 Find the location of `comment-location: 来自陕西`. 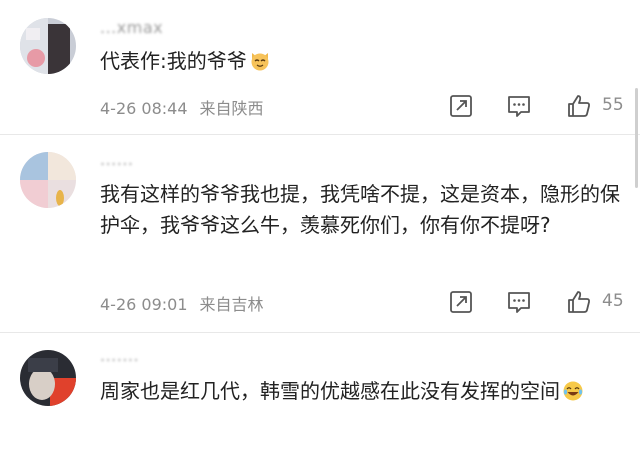

comment-location: 来自陕西 is located at coordinates (231, 108).